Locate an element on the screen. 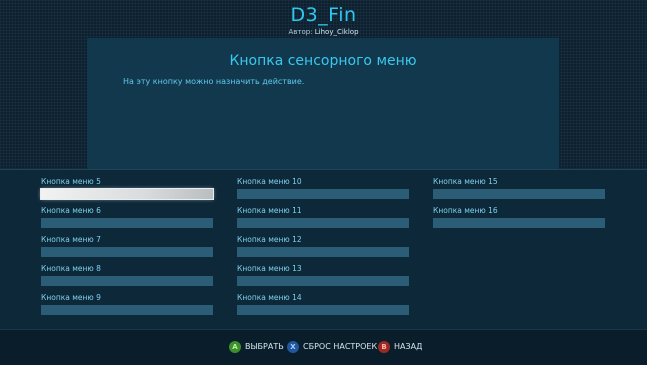 This screenshot has width=647, height=365. menu-button-9: Кнопка меню 9 is located at coordinates (127, 304).